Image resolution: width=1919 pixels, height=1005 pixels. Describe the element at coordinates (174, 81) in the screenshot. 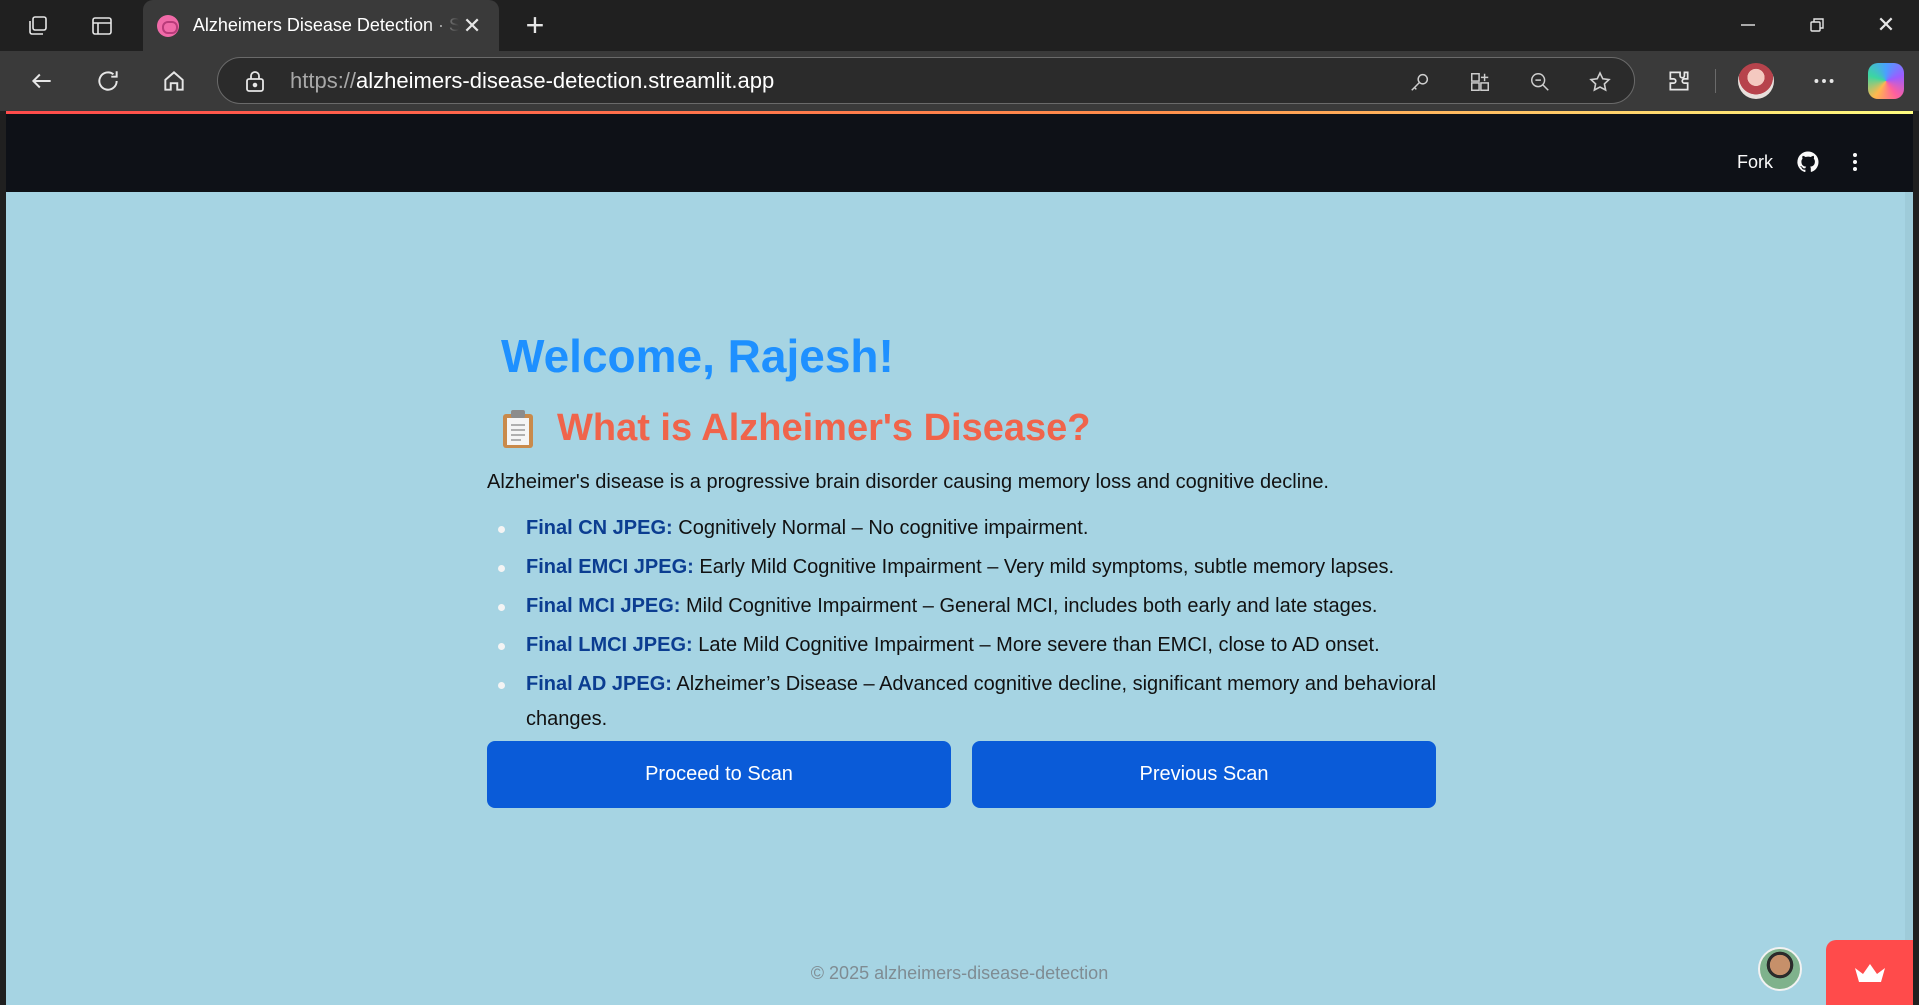

I see `home-icon` at that location.